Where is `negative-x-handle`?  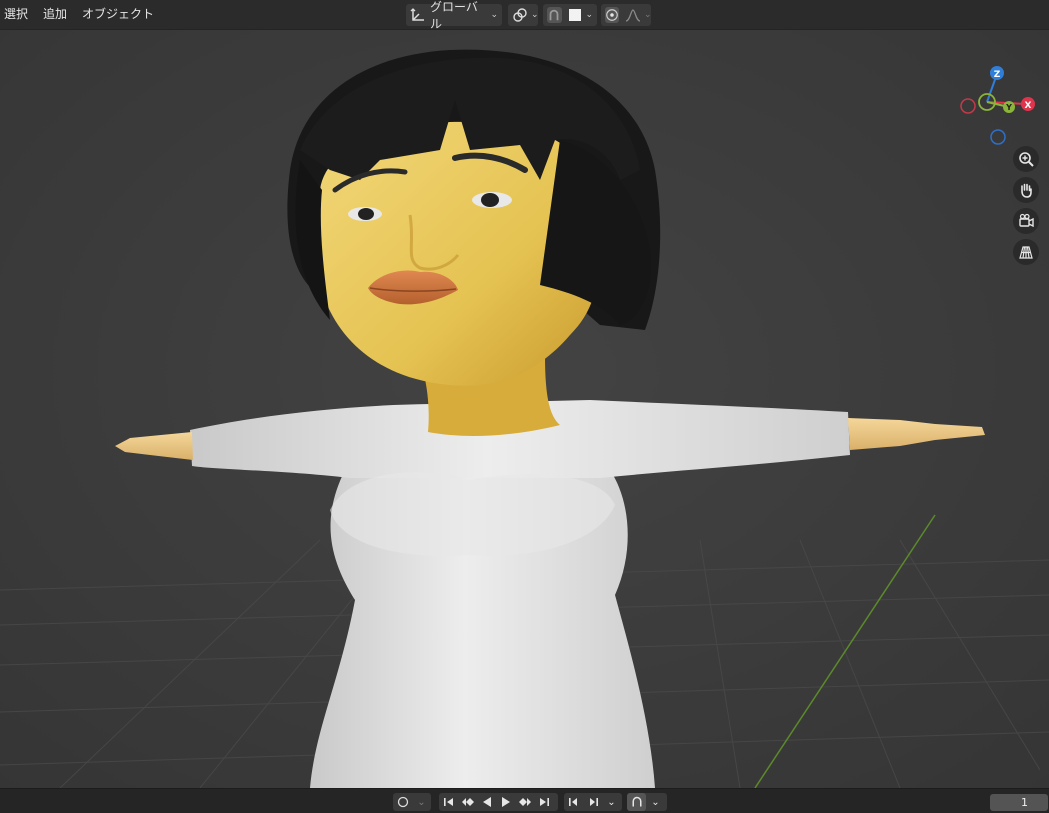 negative-x-handle is located at coordinates (968, 106).